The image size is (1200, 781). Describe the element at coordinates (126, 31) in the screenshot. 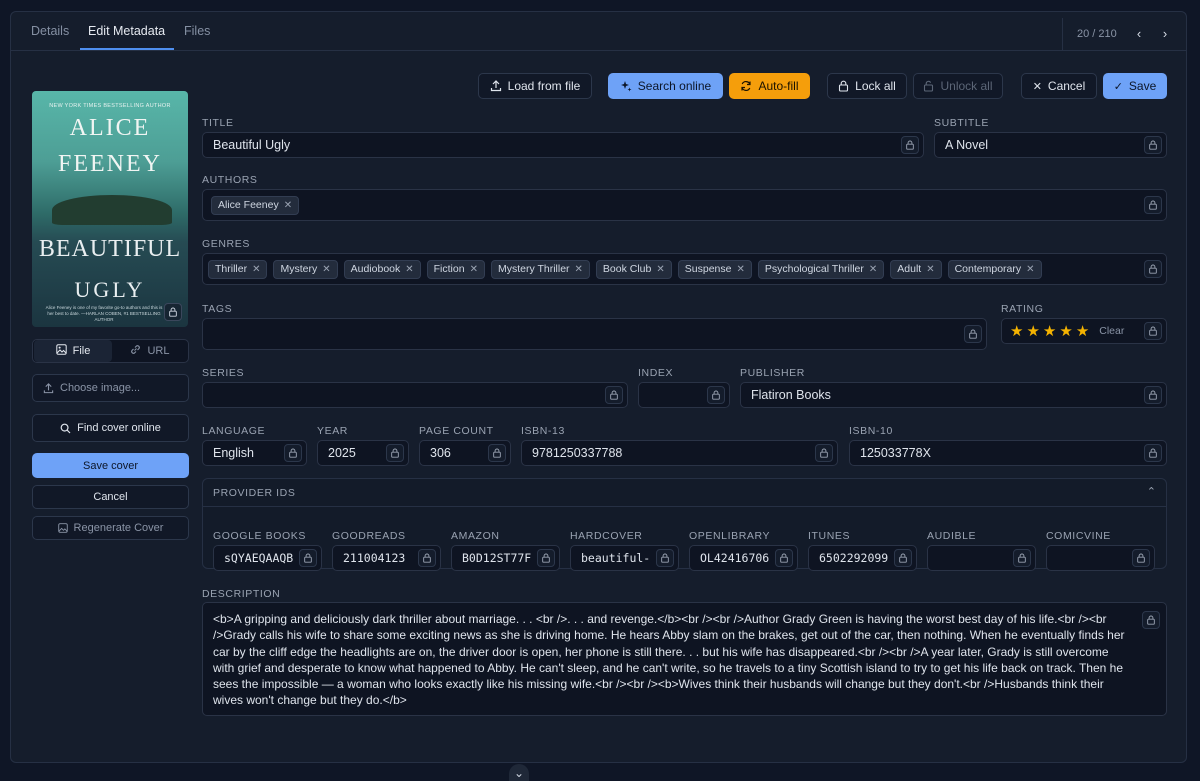

I see `tab-edit-metadata: Edit Metadata` at that location.